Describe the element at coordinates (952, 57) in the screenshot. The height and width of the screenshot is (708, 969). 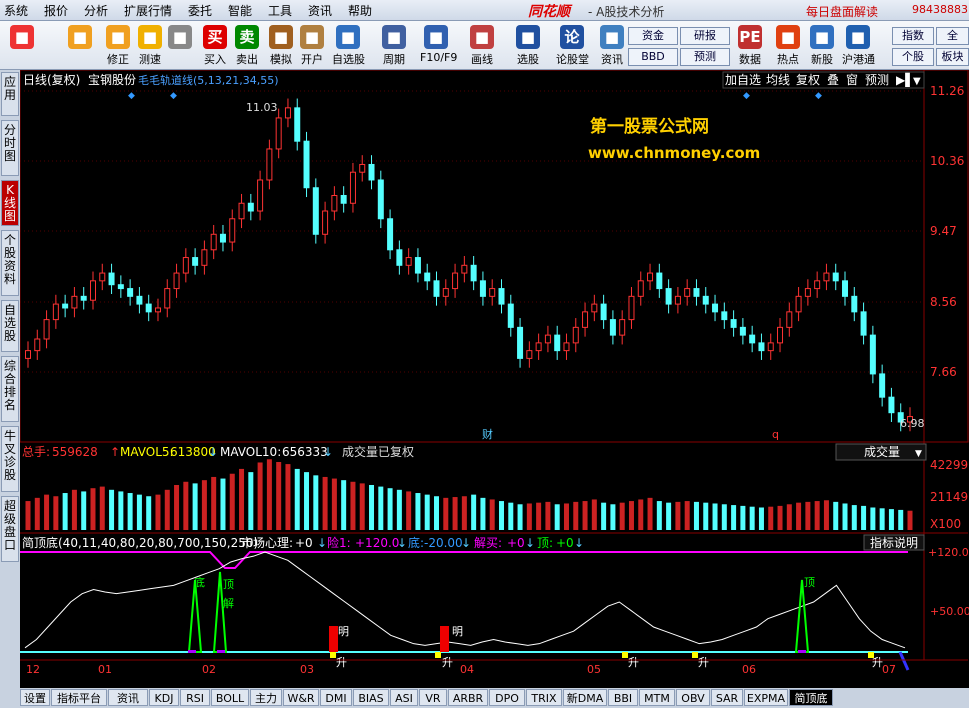
I see `plate-button: 板块` at that location.